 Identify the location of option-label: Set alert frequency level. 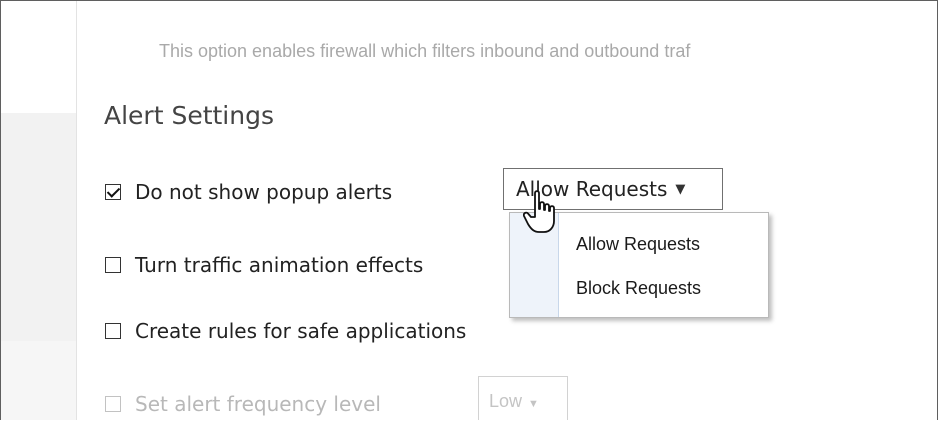
(258, 404).